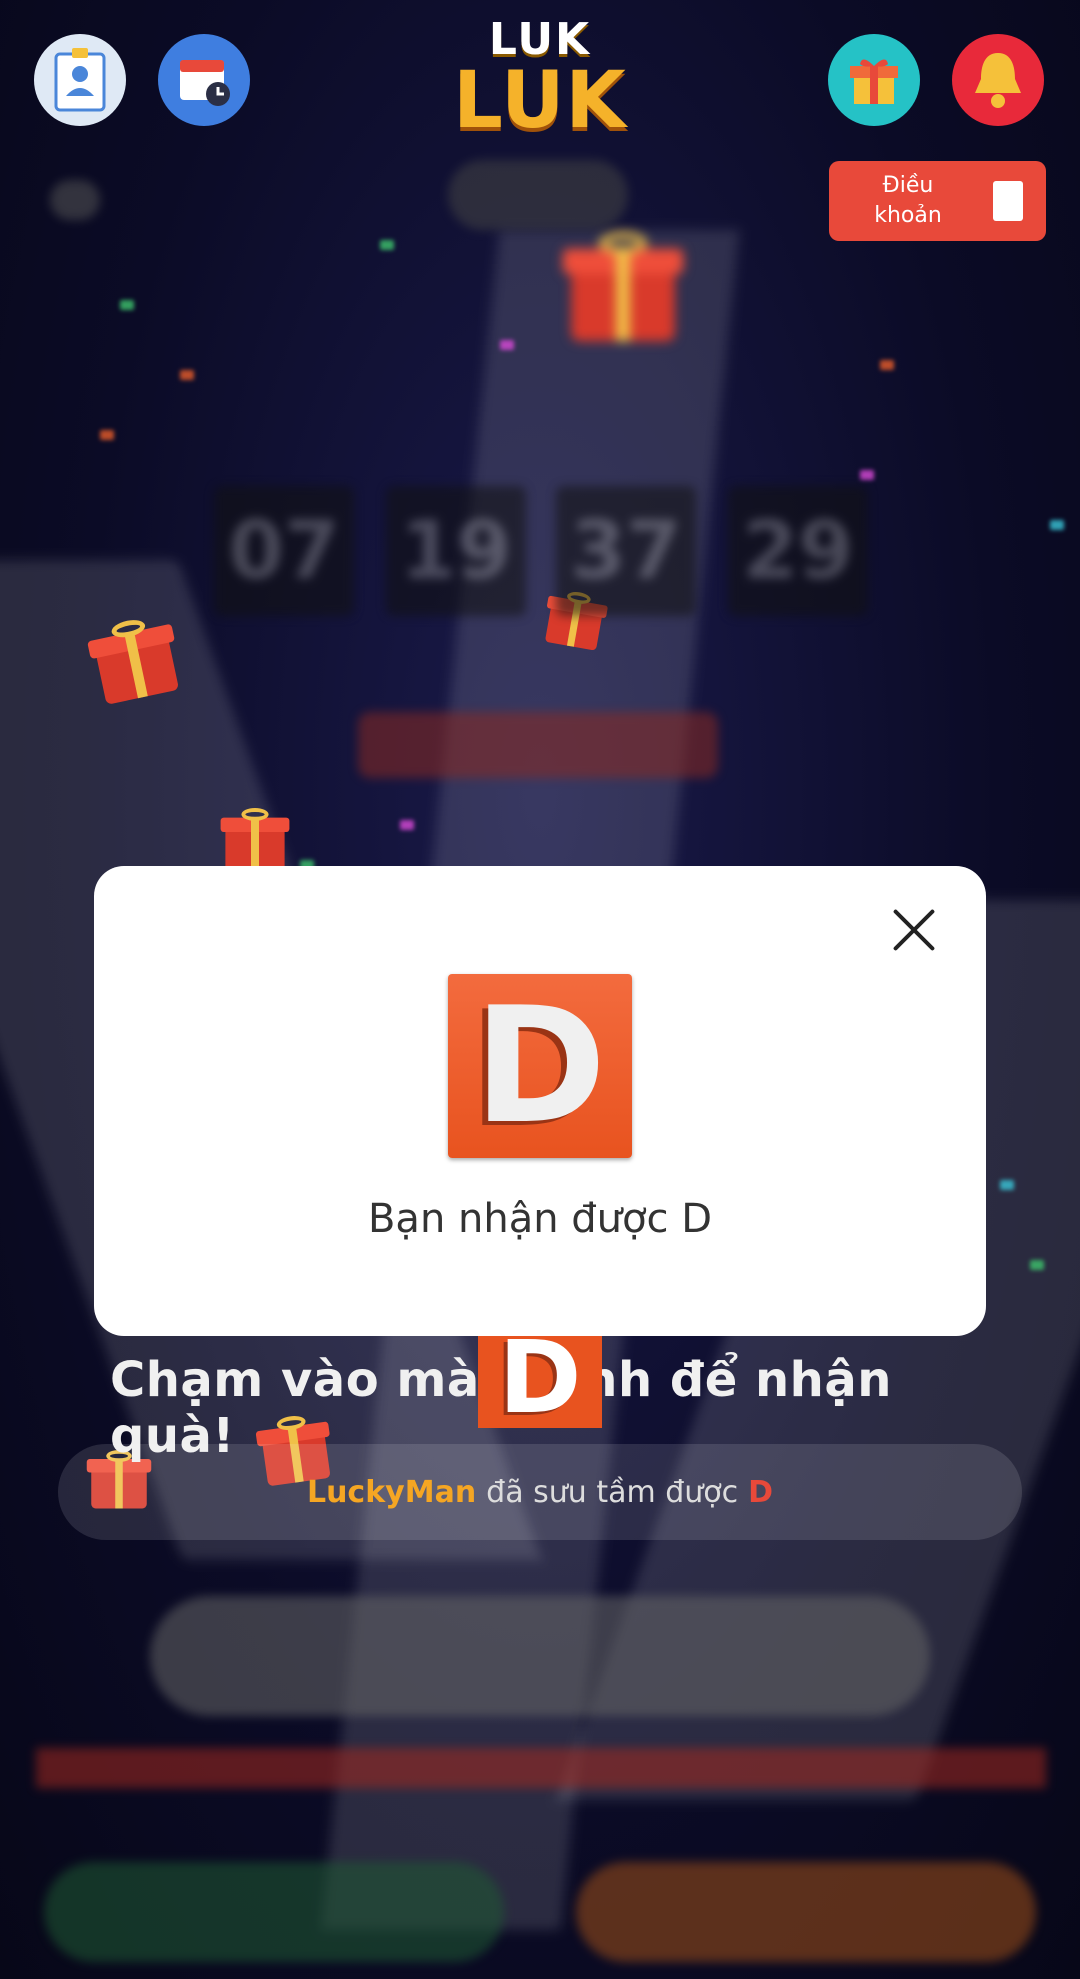 Image resolution: width=1080 pixels, height=1979 pixels. I want to click on profile-button, so click(80, 80).